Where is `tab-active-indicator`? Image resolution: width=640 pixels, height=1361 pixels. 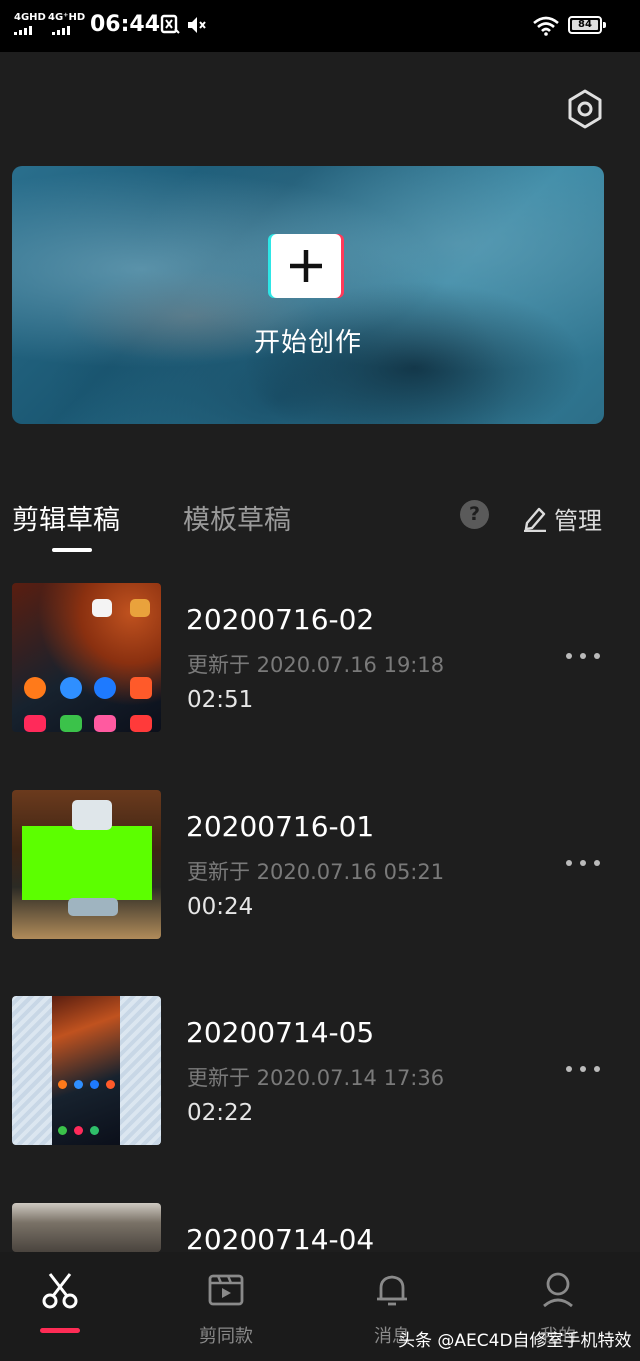
tab-active-indicator is located at coordinates (72, 550).